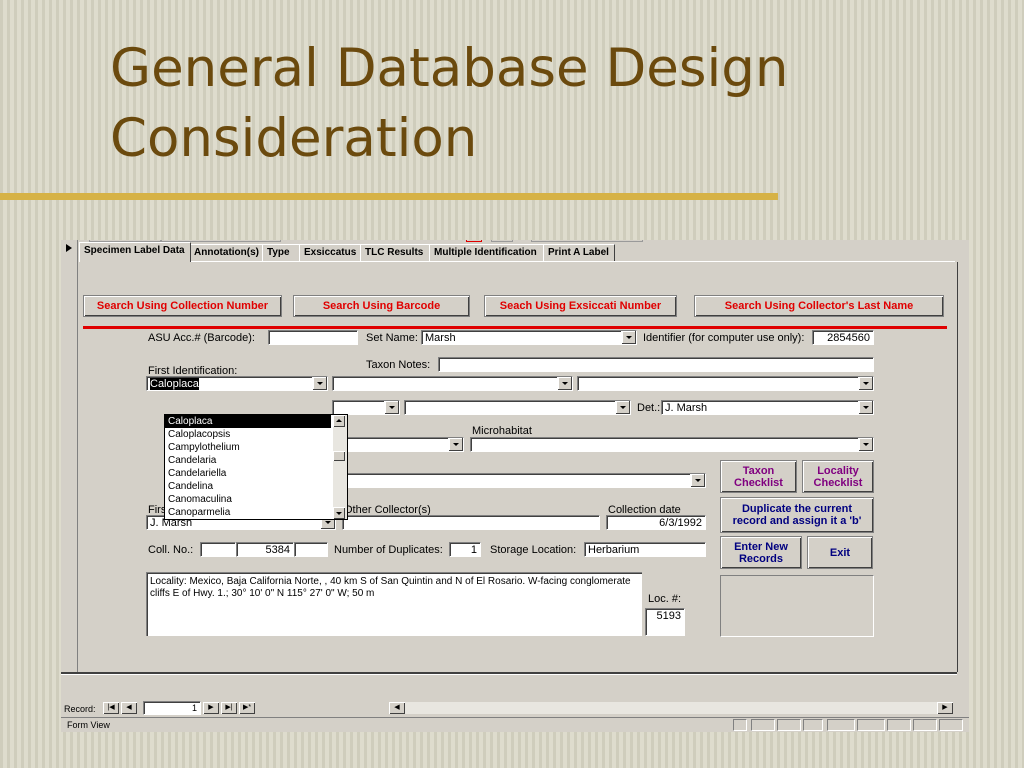  Describe the element at coordinates (838, 476) in the screenshot. I see `locality-checklist-button: Locality Checklist` at that location.